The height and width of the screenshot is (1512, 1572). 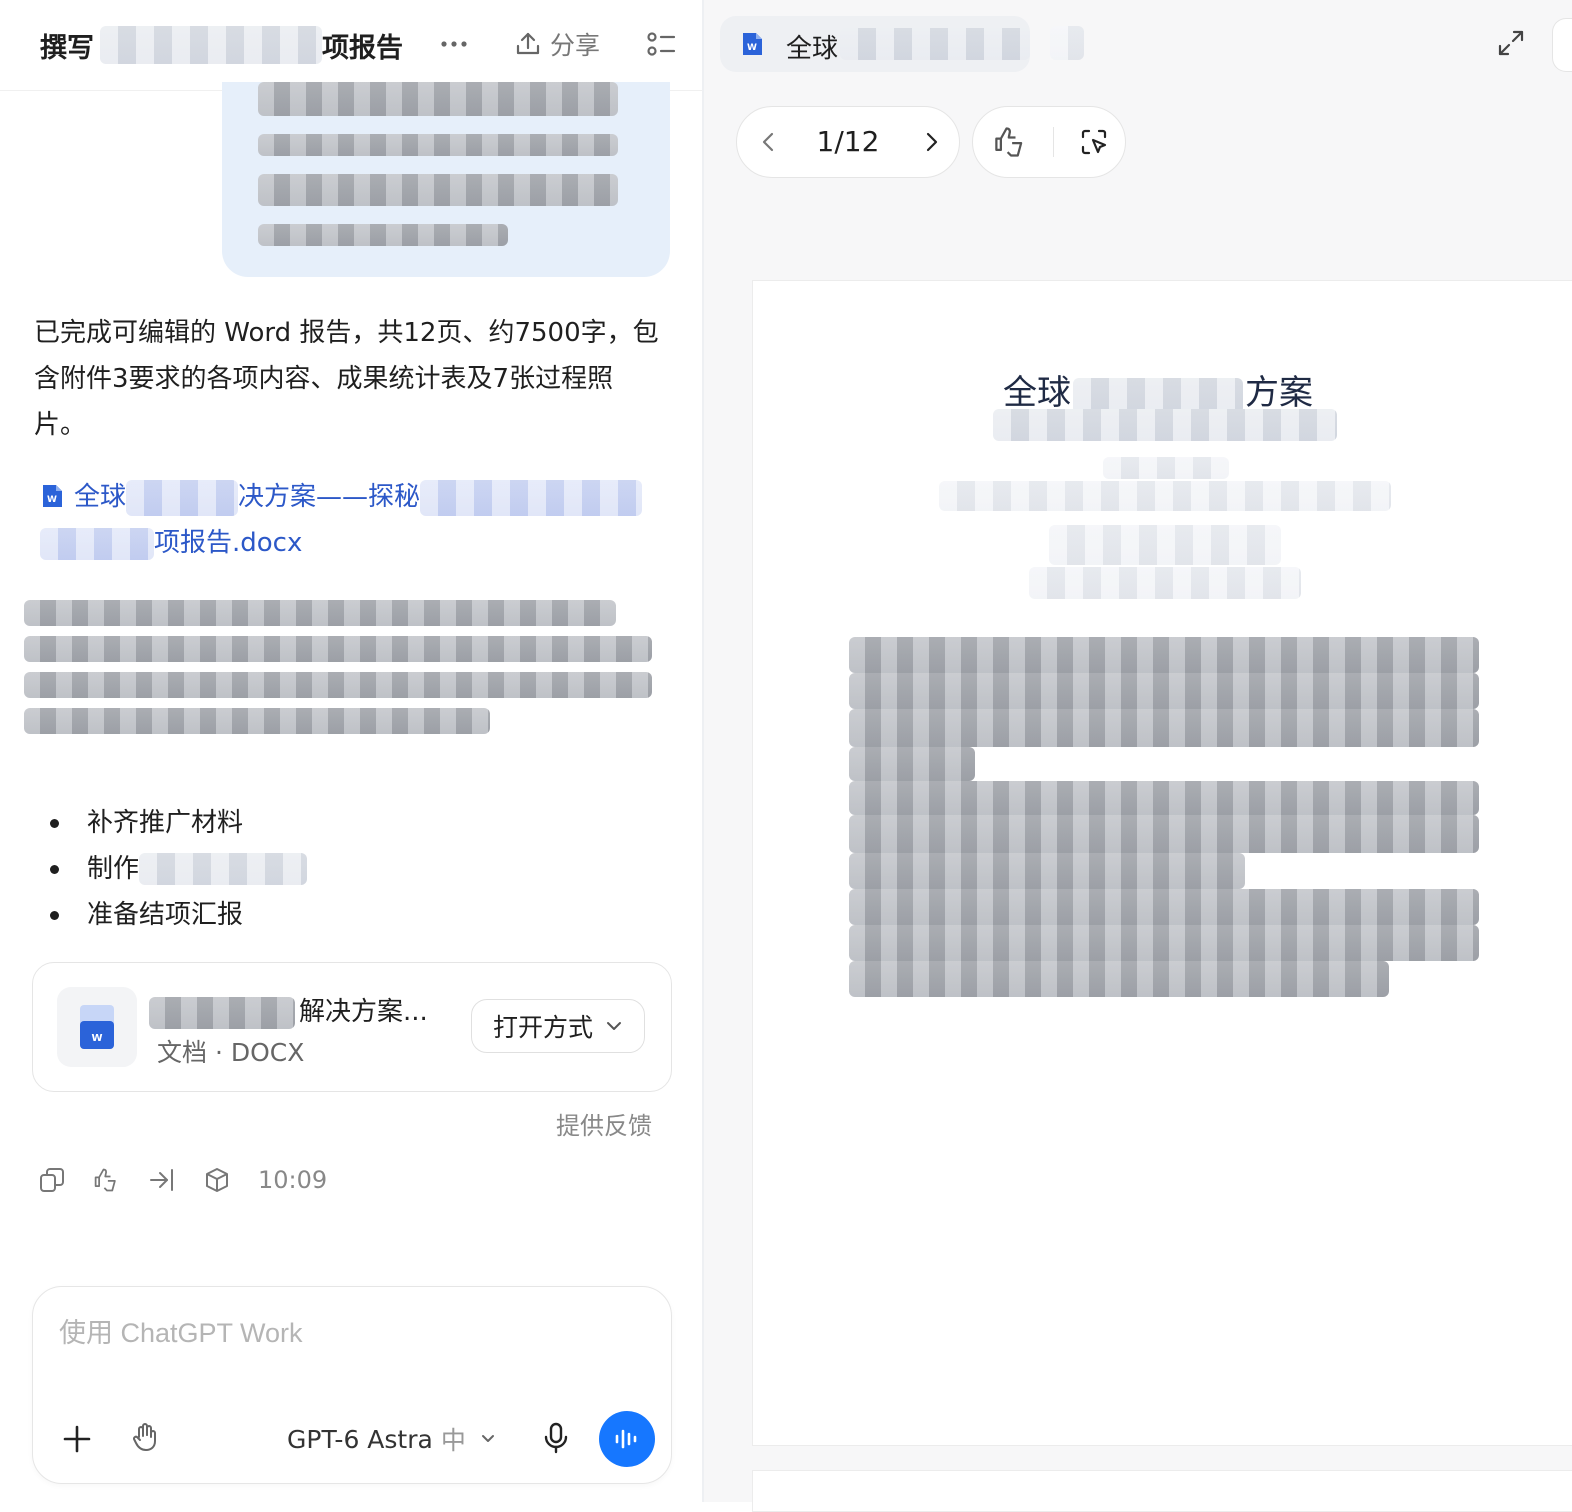 I want to click on redacted-paragraph, so click(x=339, y=672).